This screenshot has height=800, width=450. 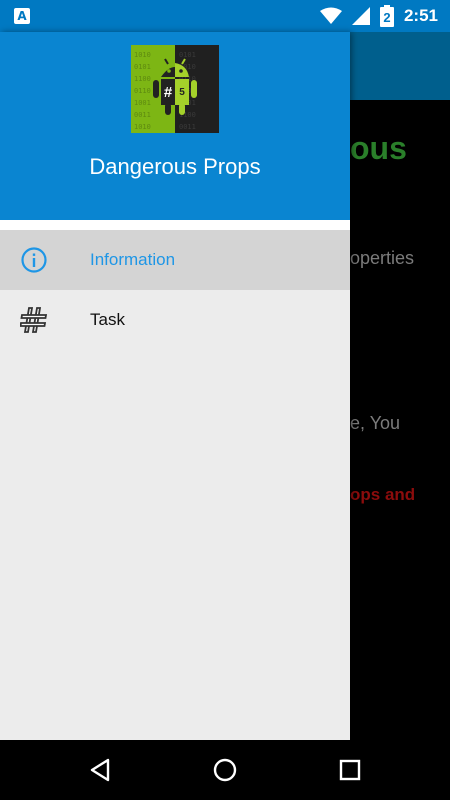 What do you see at coordinates (330, 15) in the screenshot?
I see `wifi-icon` at bounding box center [330, 15].